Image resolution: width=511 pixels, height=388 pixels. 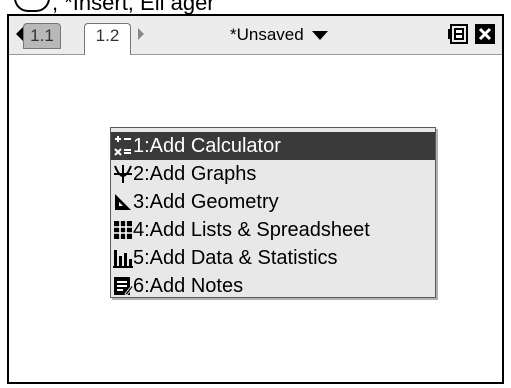 What do you see at coordinates (267, 34) in the screenshot?
I see `document-title: *Unsaved` at bounding box center [267, 34].